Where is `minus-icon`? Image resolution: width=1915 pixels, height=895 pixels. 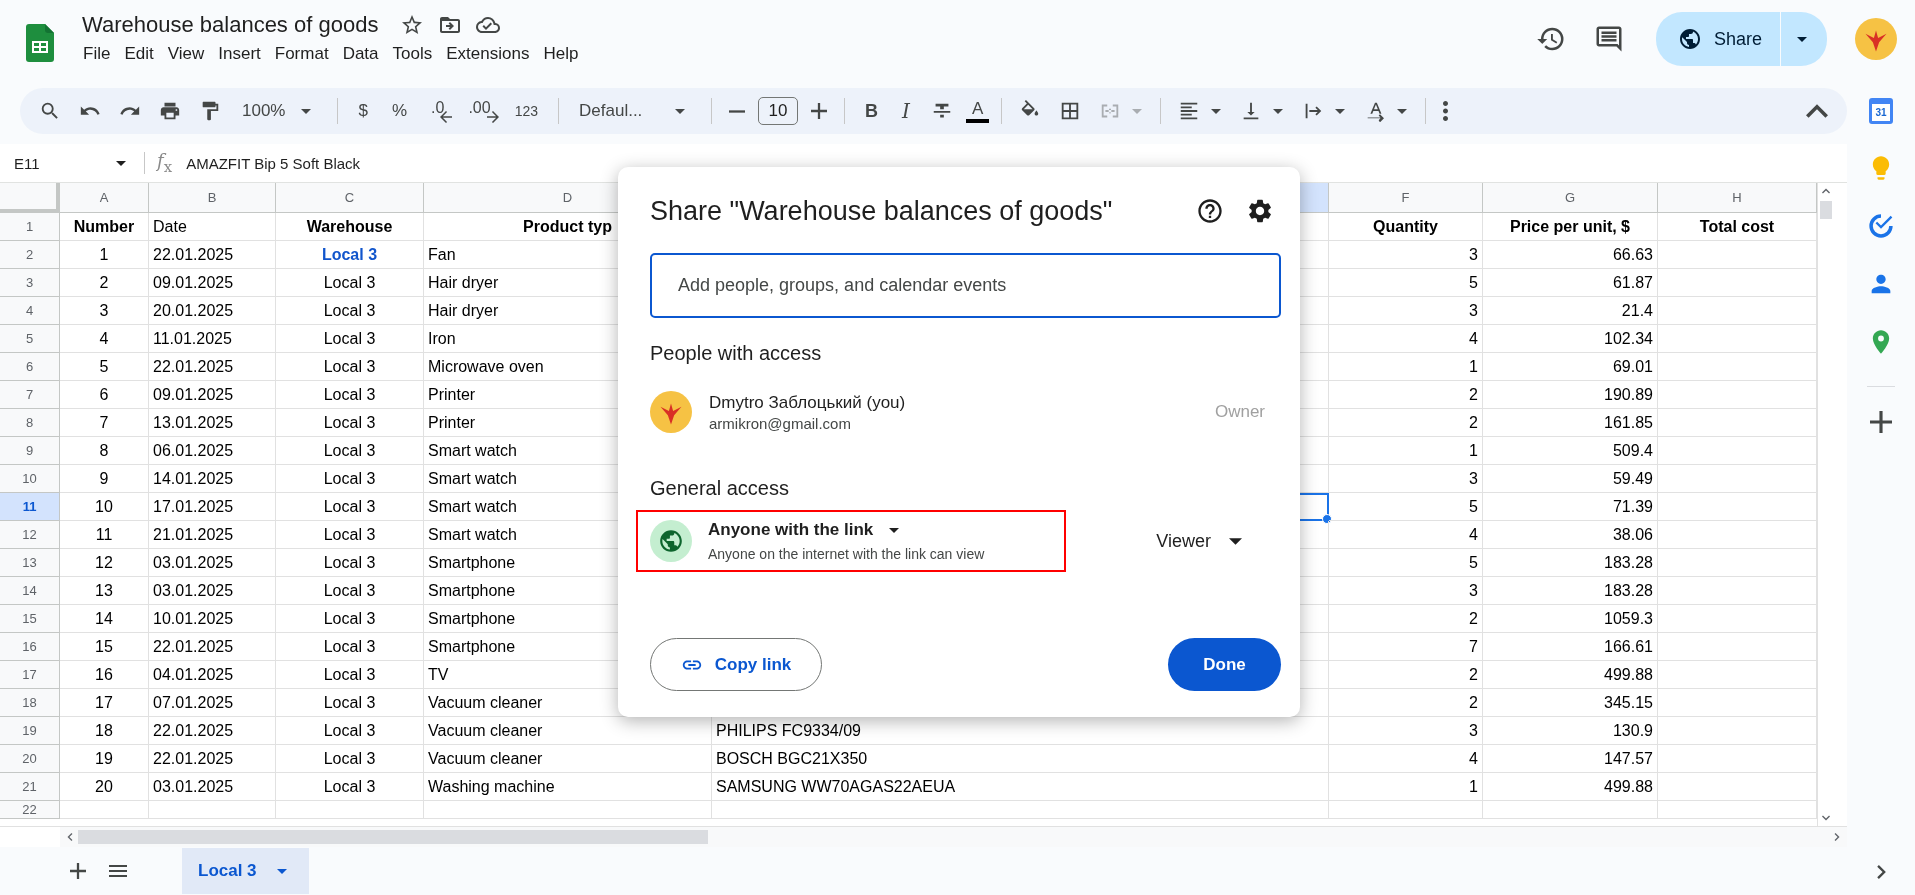 minus-icon is located at coordinates (737, 111).